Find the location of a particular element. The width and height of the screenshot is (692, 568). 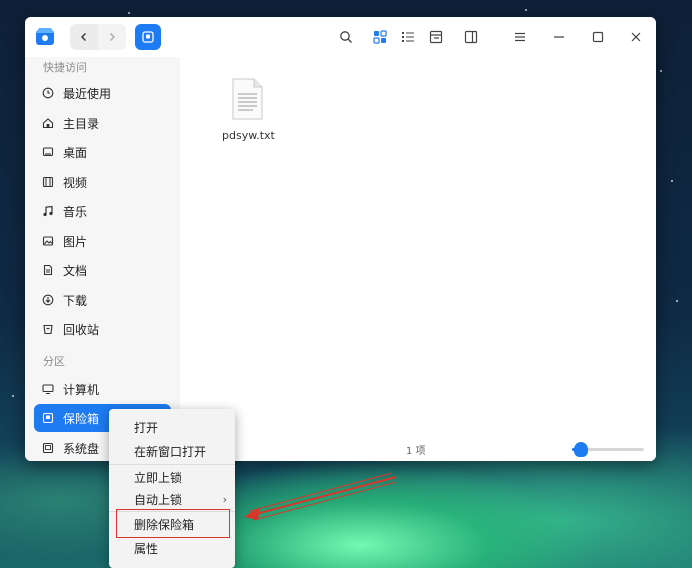

home-icon is located at coordinates (48, 123).